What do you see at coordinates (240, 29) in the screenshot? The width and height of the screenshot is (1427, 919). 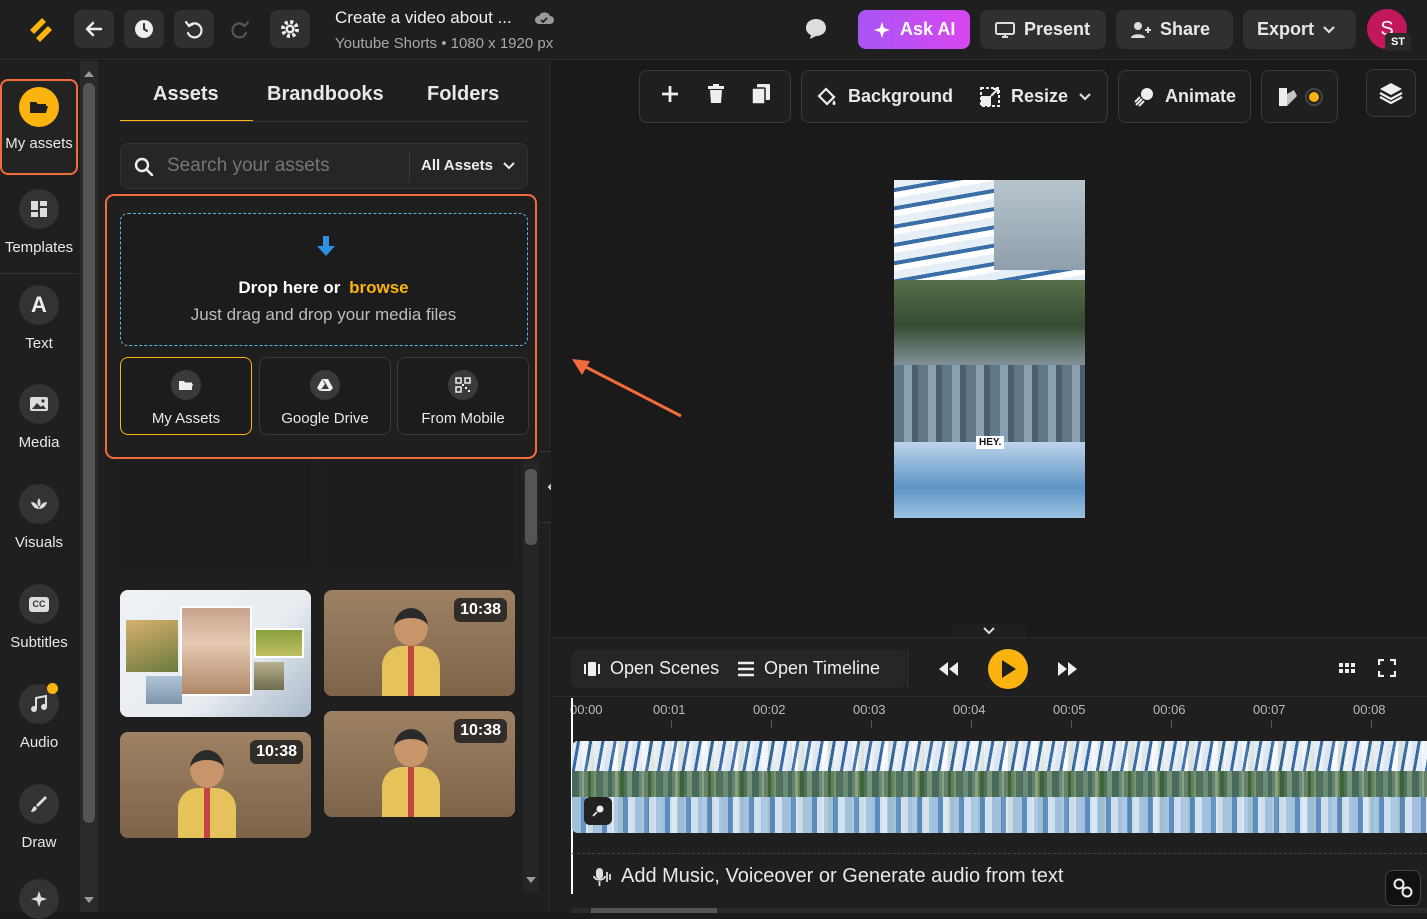 I see `redo-button` at bounding box center [240, 29].